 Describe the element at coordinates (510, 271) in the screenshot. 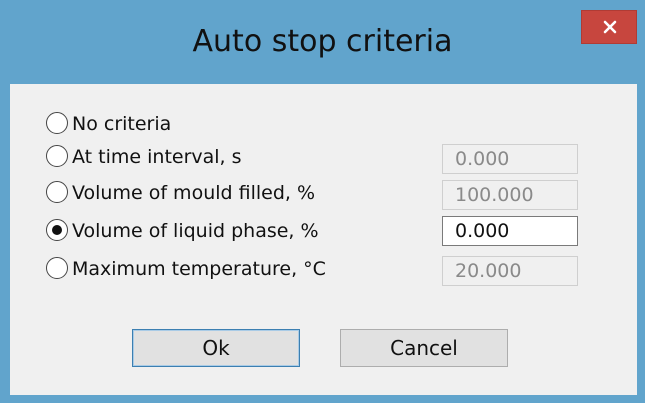

I see `maximum-temperature-field: 20.000` at that location.